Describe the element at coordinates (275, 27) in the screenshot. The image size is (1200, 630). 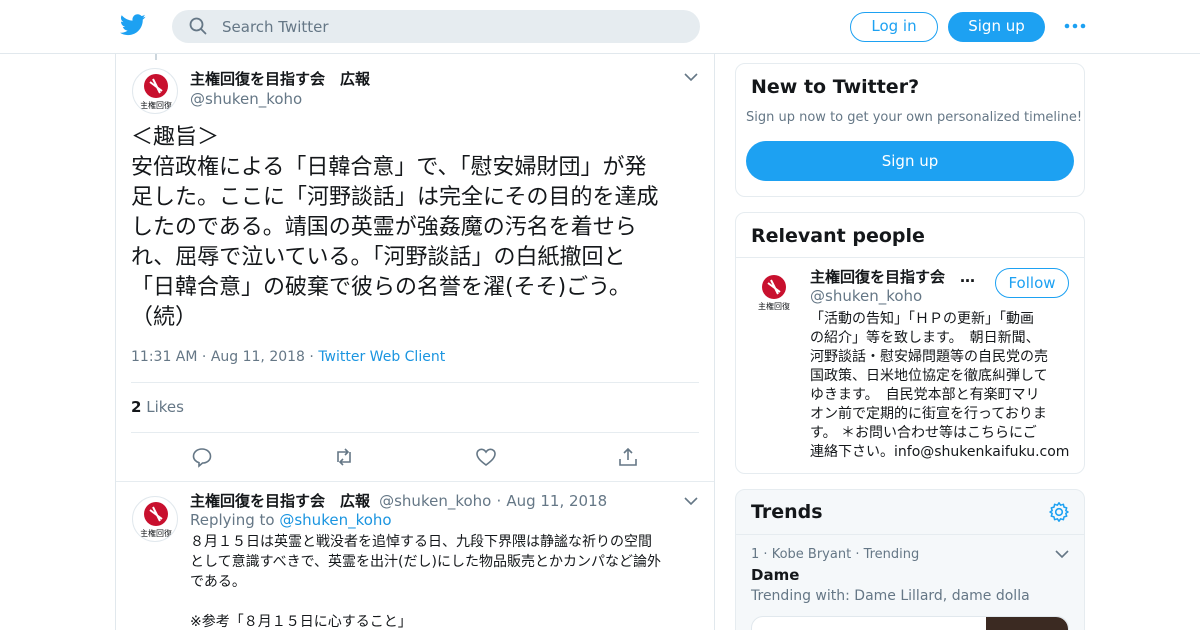
I see `search-placeholder: Search Twitter` at that location.